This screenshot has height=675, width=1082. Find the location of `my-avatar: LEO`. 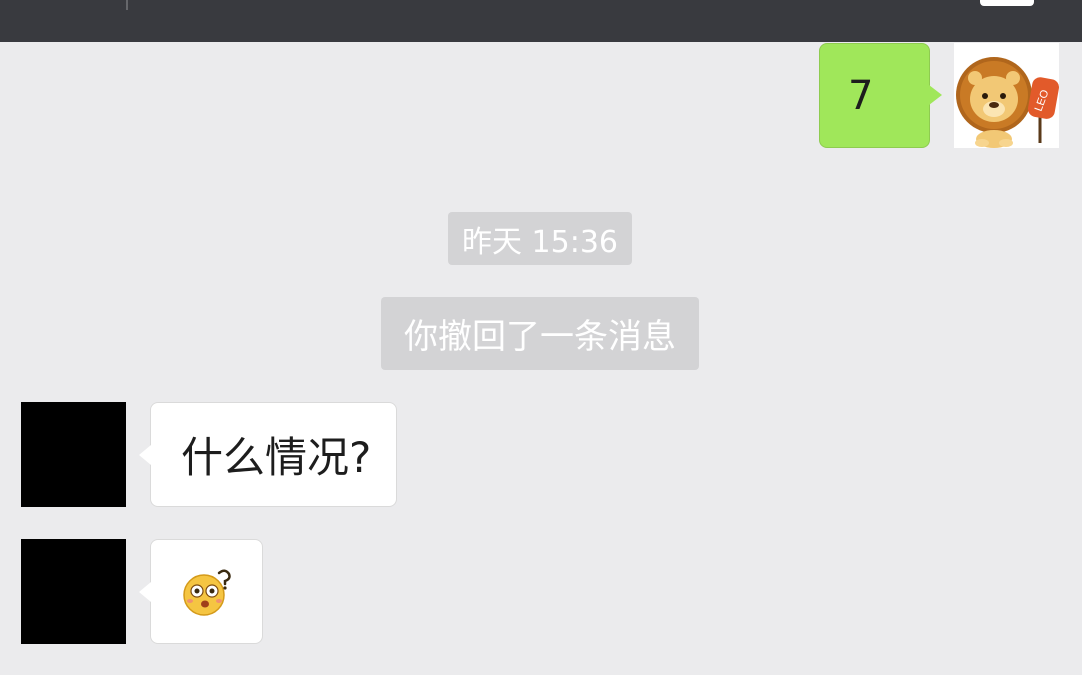

my-avatar: LEO is located at coordinates (1006, 95).